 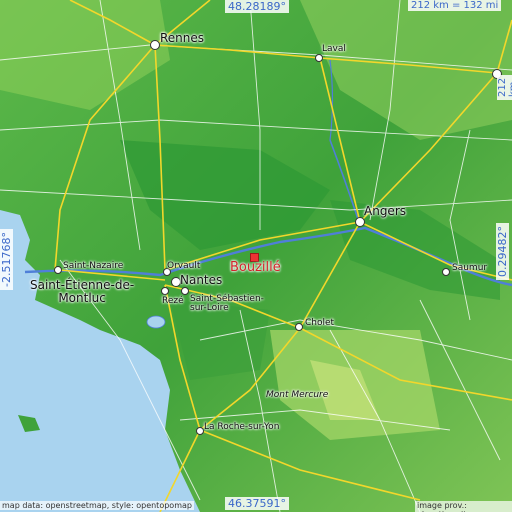 What do you see at coordinates (93, 266) in the screenshot?
I see `place-label-saint-nazaire: Saint-Nazaire` at bounding box center [93, 266].